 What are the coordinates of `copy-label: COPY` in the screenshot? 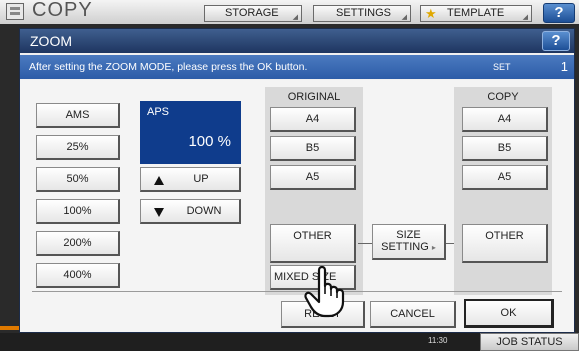 It's located at (503, 97).